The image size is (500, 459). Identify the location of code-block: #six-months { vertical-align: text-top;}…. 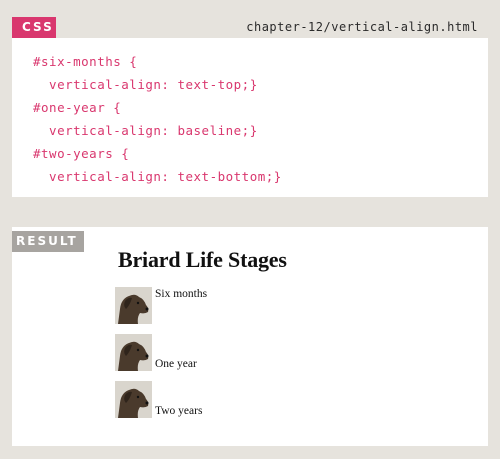
(157, 119).